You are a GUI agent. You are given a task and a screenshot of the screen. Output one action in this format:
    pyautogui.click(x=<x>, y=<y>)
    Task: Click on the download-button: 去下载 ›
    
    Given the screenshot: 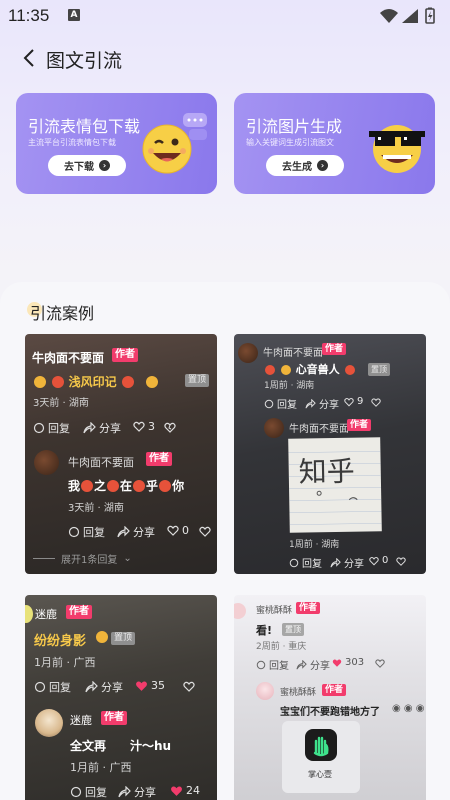 What is the action you would take?
    pyautogui.click(x=87, y=165)
    